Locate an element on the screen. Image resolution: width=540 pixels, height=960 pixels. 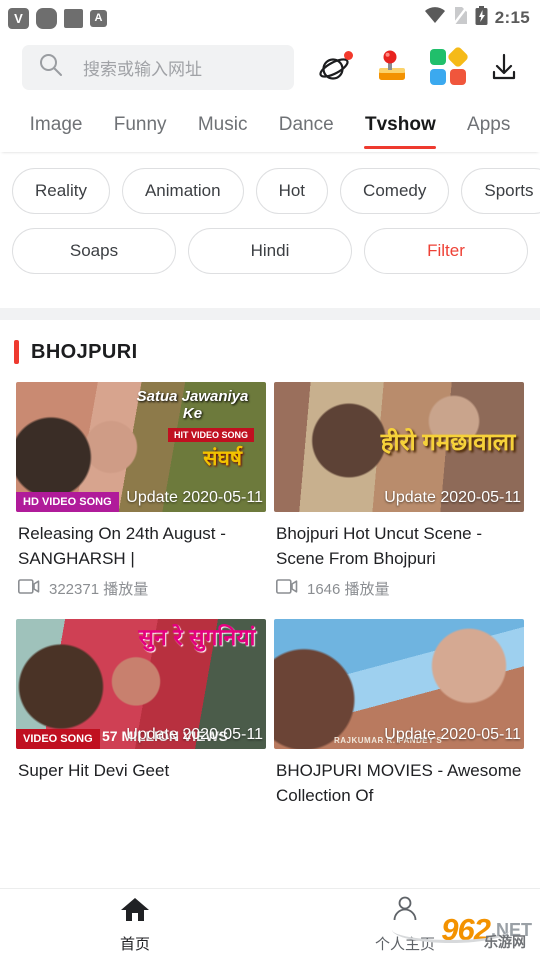
app-badge-a-icon: A is located at coordinates (98, 18).